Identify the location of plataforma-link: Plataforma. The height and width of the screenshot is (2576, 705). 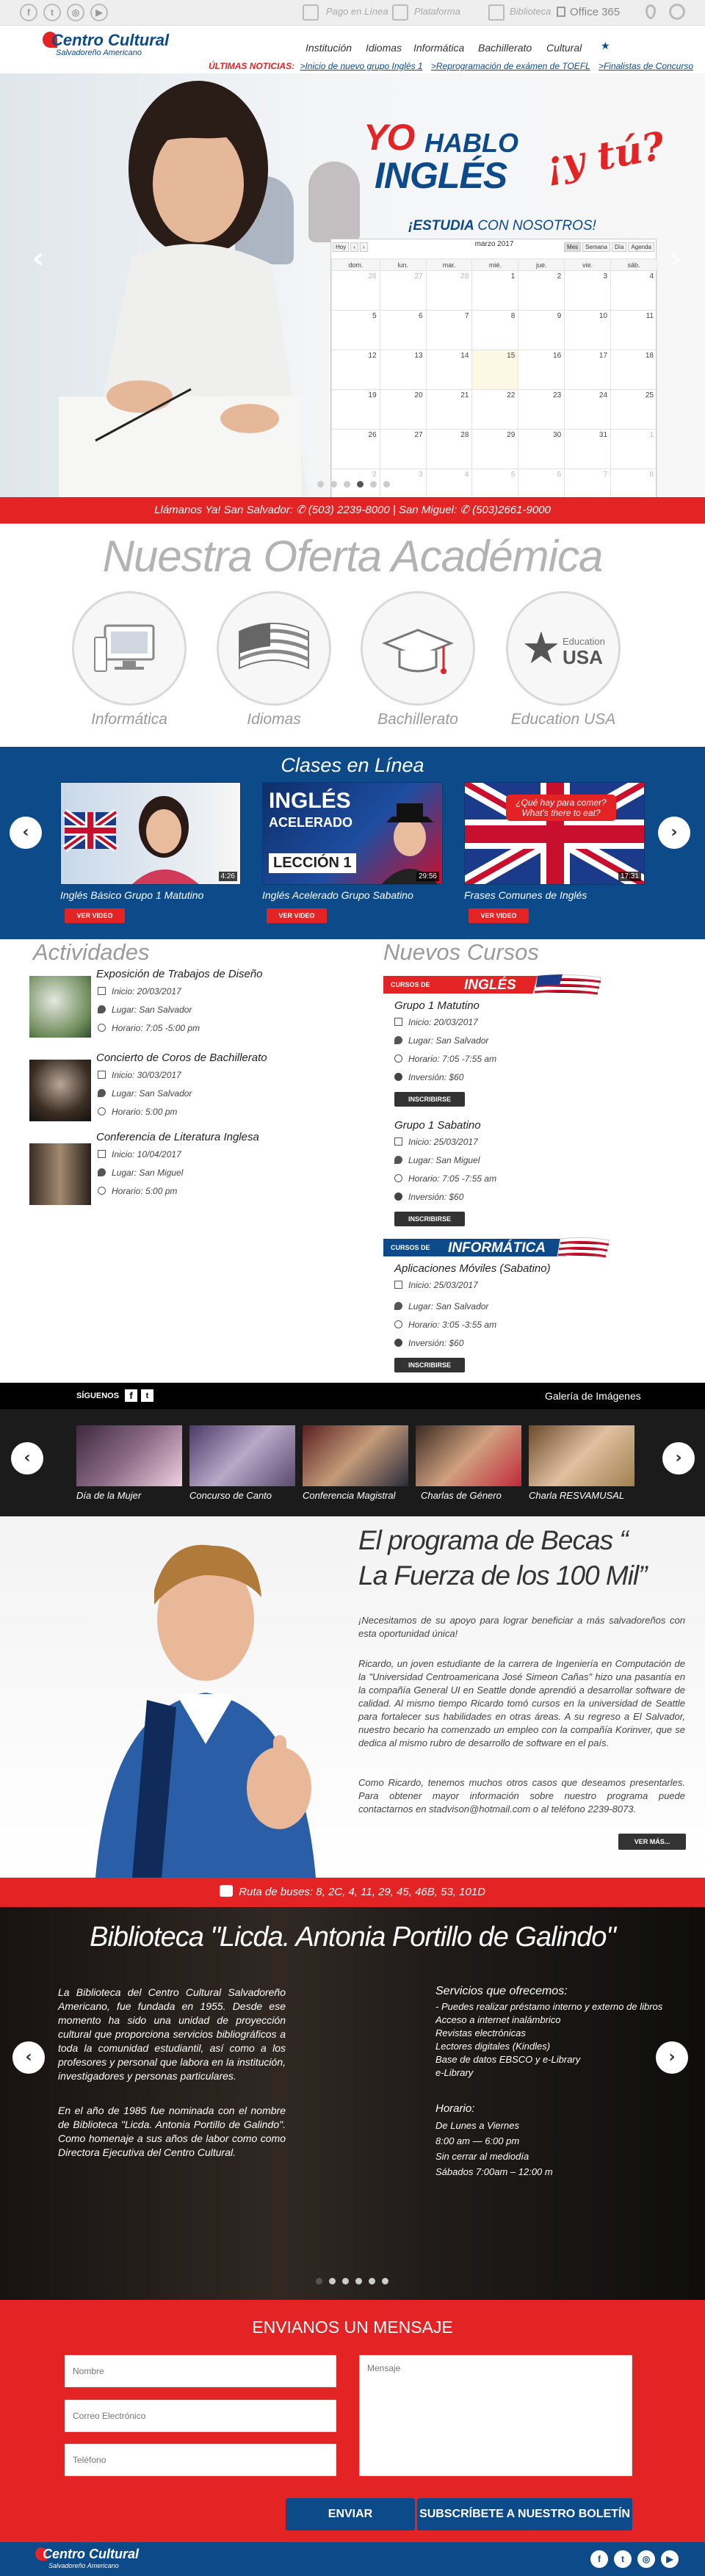
(437, 11).